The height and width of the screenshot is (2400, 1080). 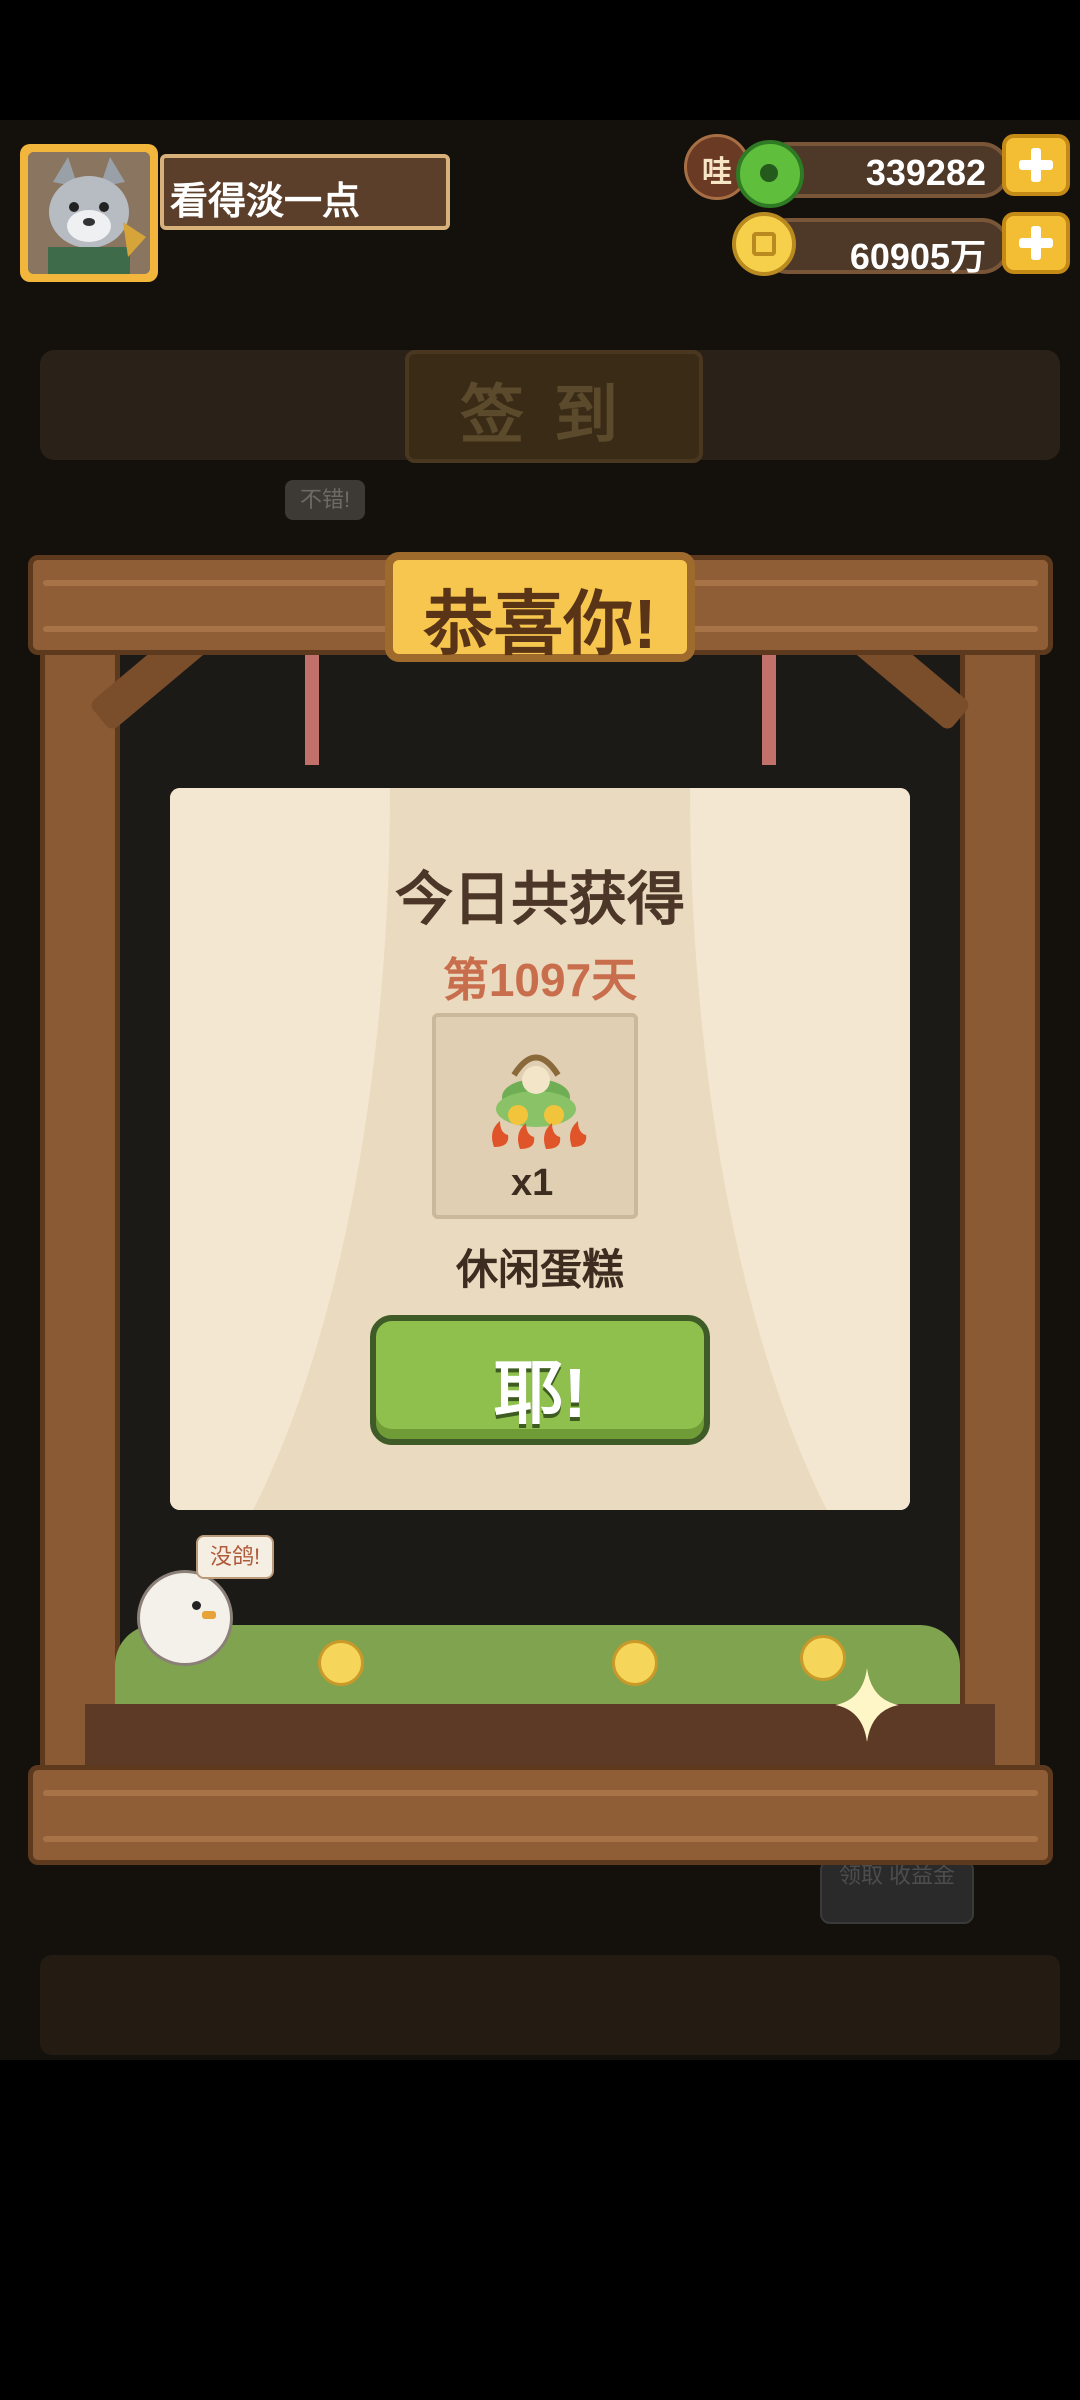 I want to click on reward-item-quantity: x1, so click(x=532, y=1183).